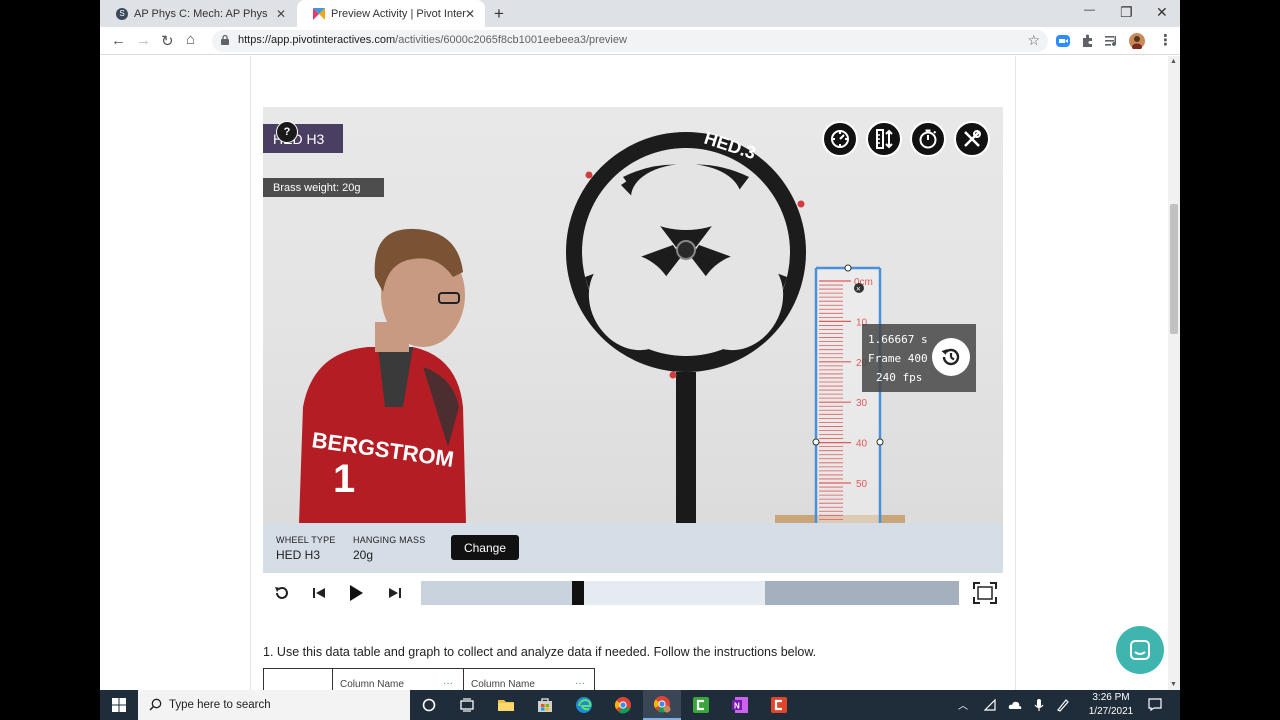 The width and height of the screenshot is (1280, 720). I want to click on store-icon, so click(545, 705).